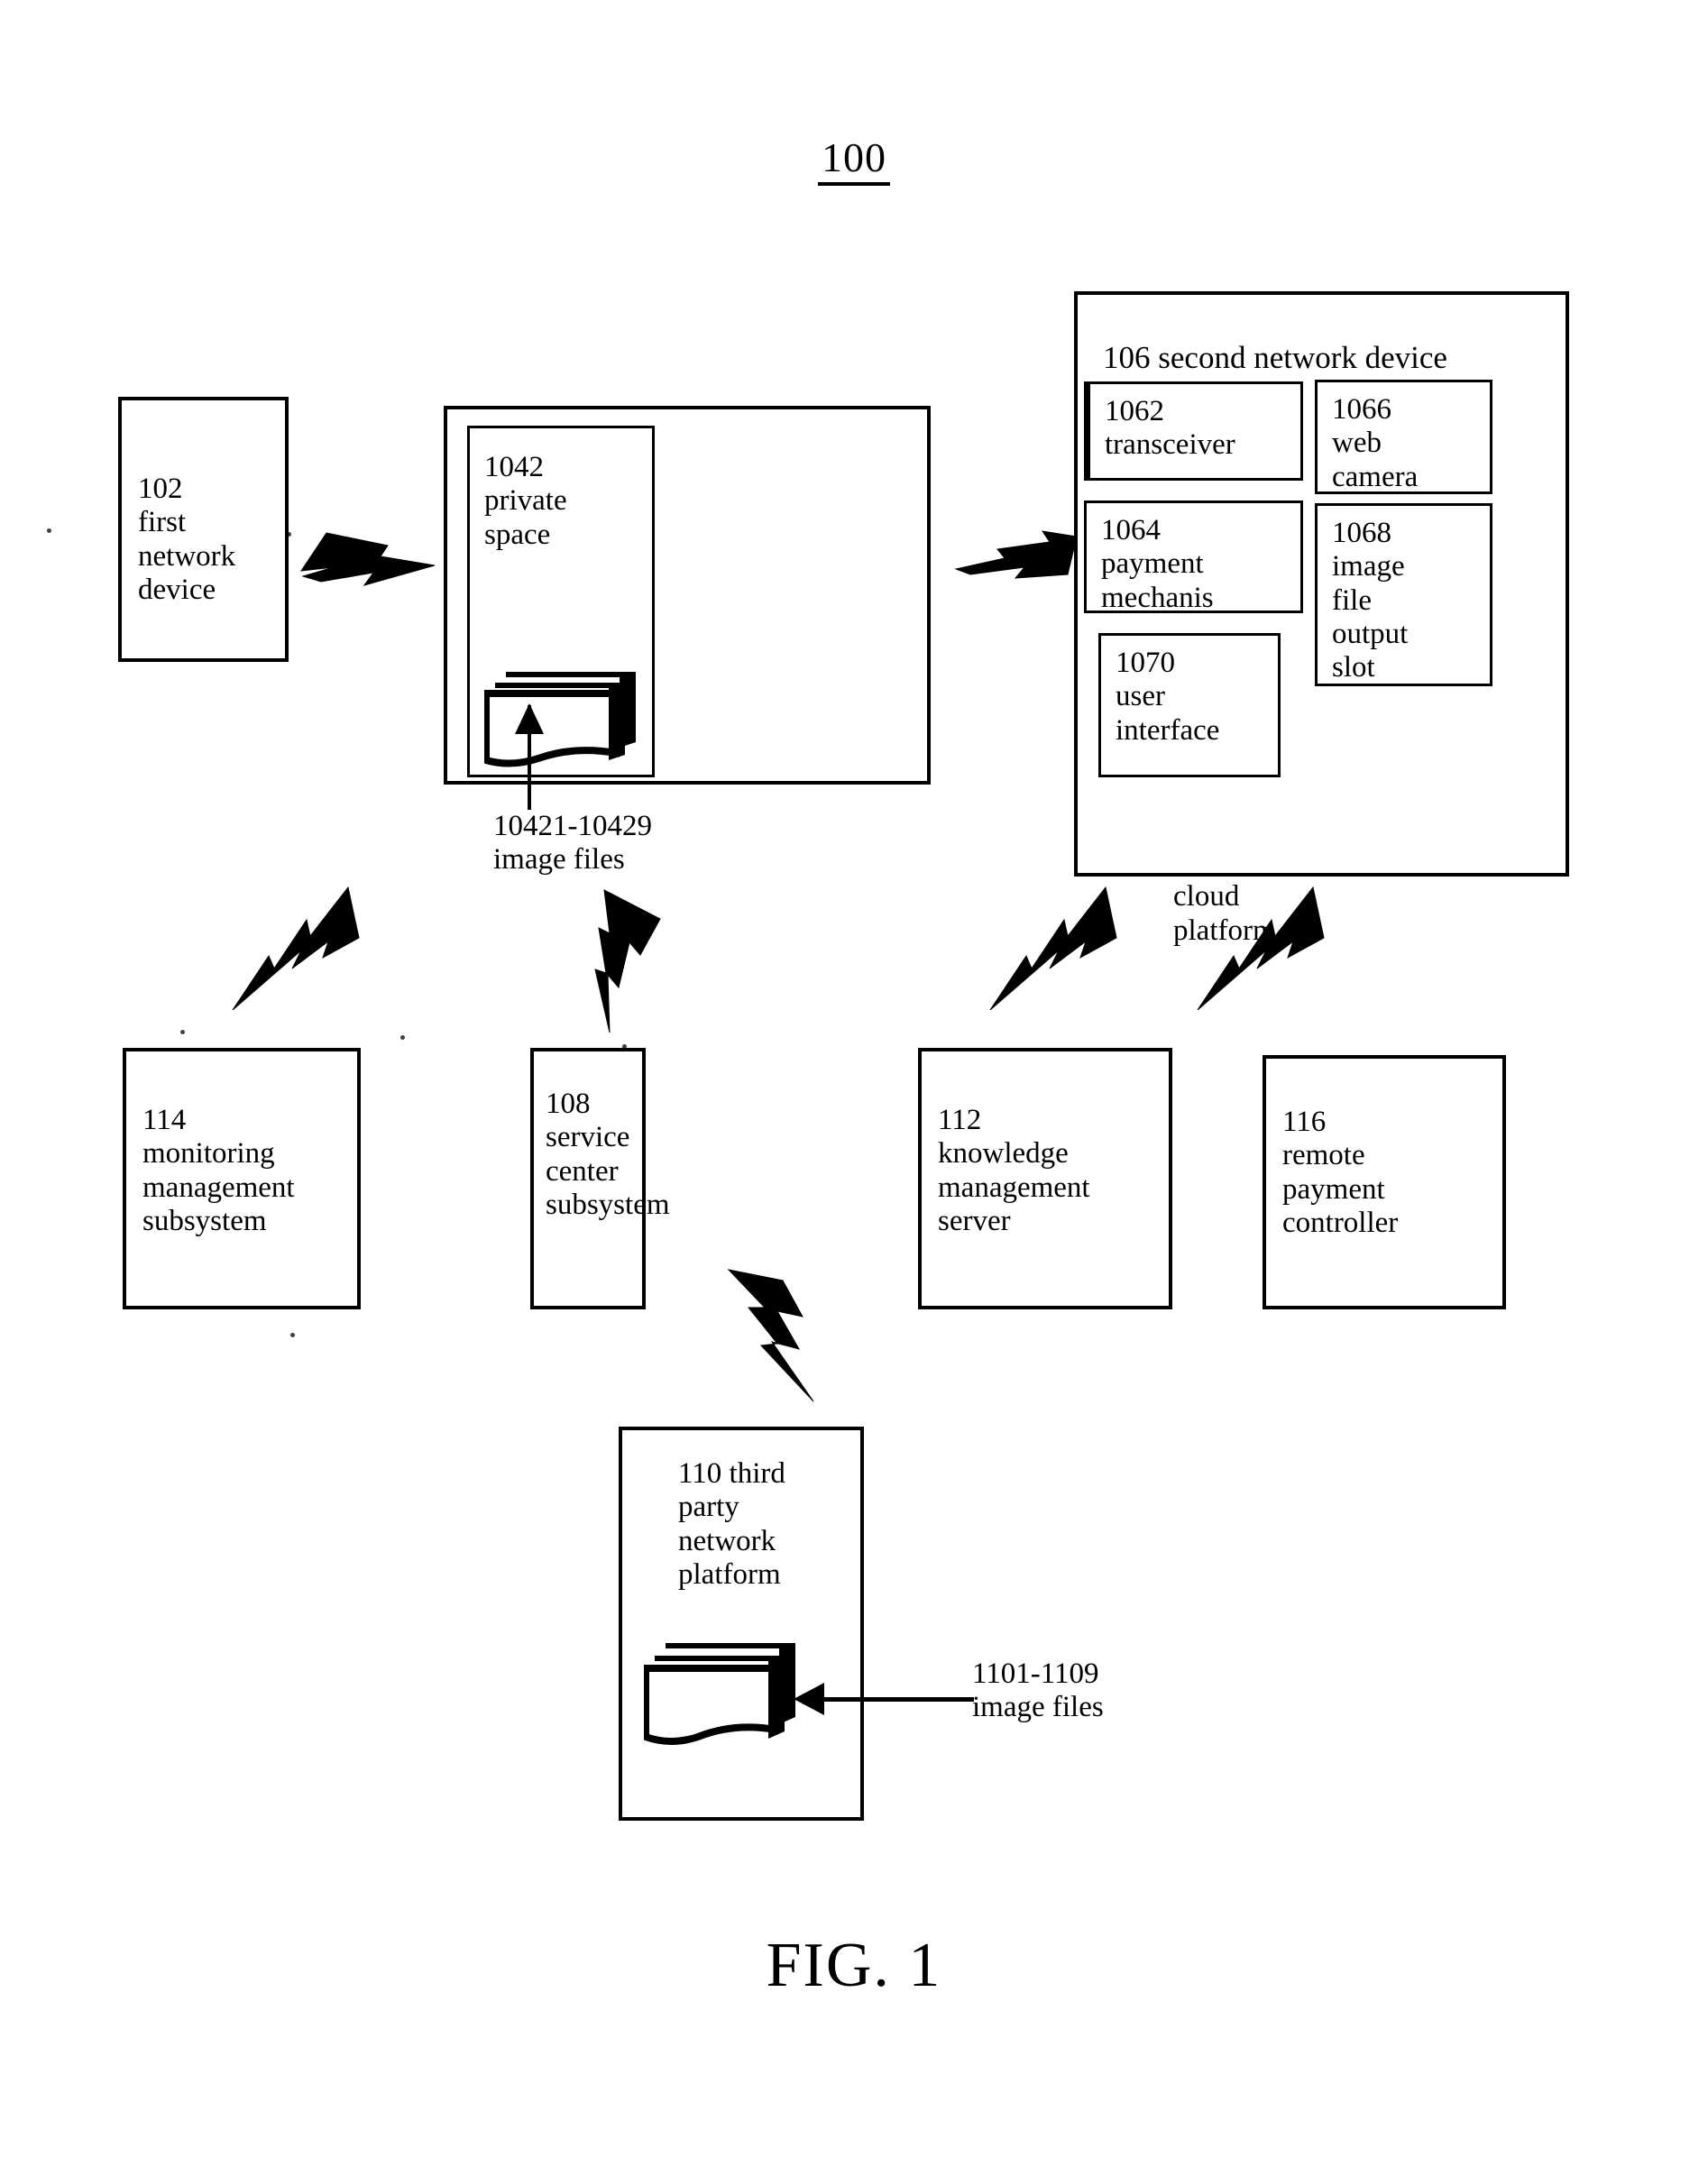 The height and width of the screenshot is (2176, 1708). What do you see at coordinates (608, 1154) in the screenshot?
I see `block-108-label: 108 service center subsystem` at bounding box center [608, 1154].